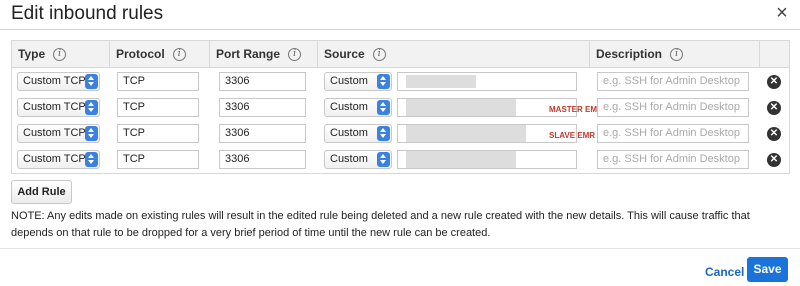 The width and height of the screenshot is (800, 286). Describe the element at coordinates (400, 248) in the screenshot. I see `footer-divider` at that location.